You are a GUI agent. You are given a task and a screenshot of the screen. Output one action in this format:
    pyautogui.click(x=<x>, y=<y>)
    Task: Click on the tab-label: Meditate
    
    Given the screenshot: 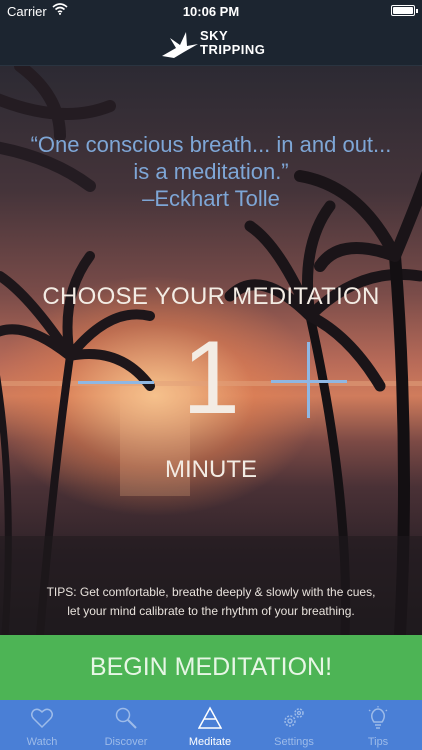 What is the action you would take?
    pyautogui.click(x=210, y=742)
    